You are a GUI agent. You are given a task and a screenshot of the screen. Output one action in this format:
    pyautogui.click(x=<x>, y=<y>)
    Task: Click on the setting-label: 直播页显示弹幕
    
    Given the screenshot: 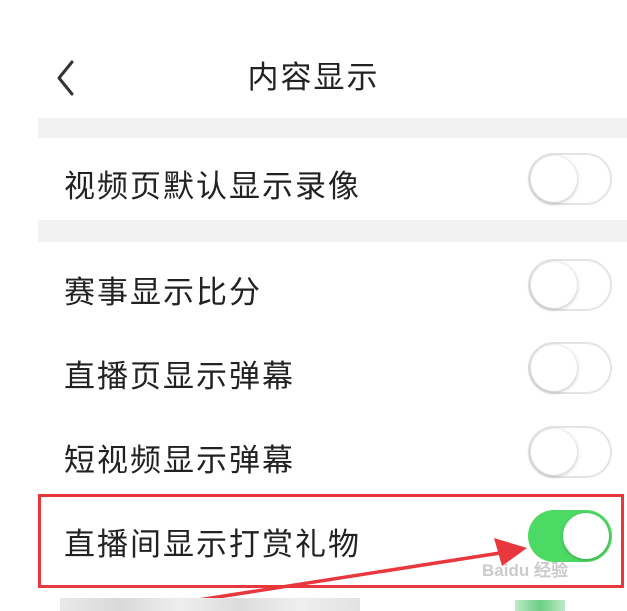 What is the action you would take?
    pyautogui.click(x=179, y=377)
    